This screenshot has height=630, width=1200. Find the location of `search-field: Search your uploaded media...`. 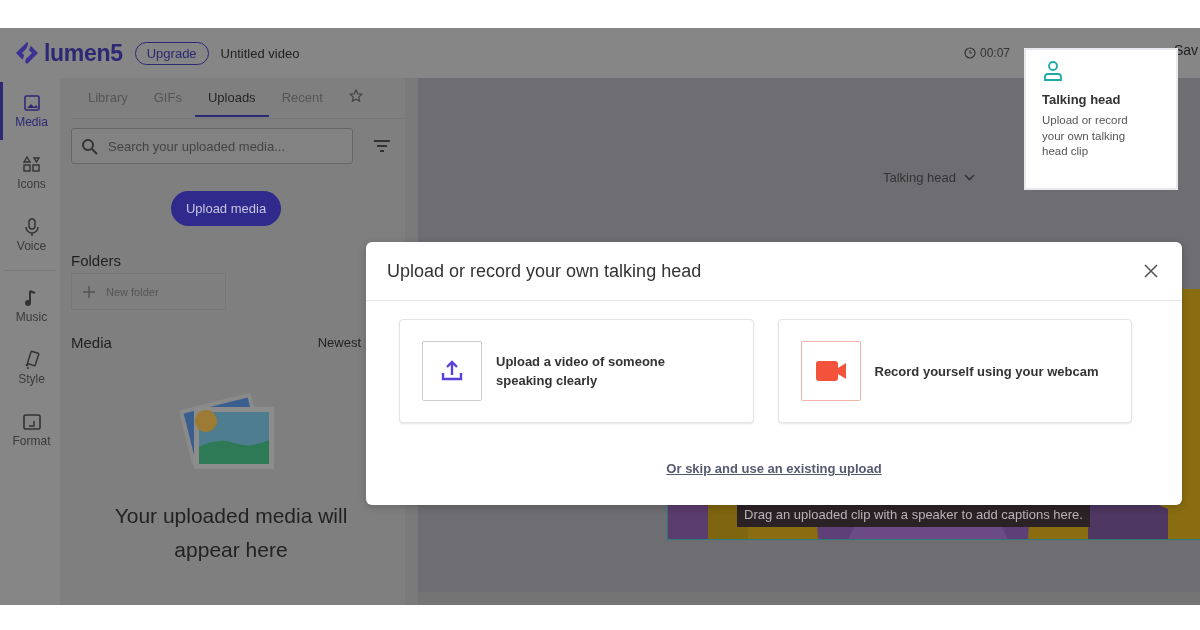

search-field: Search your uploaded media... is located at coordinates (212, 146).